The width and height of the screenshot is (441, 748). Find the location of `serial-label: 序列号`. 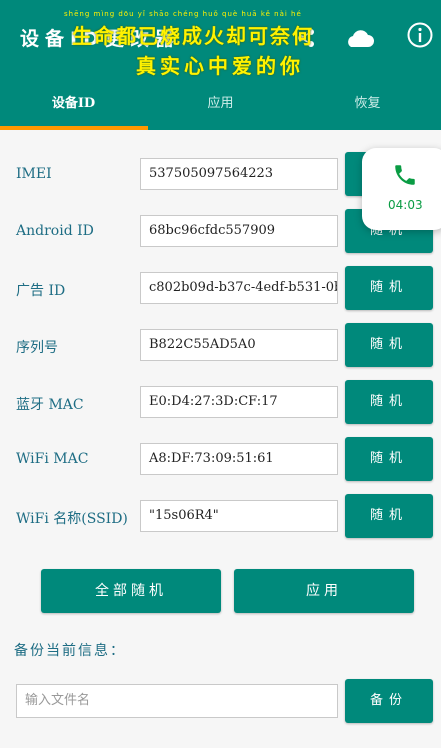

serial-label: 序列号 is located at coordinates (37, 348).